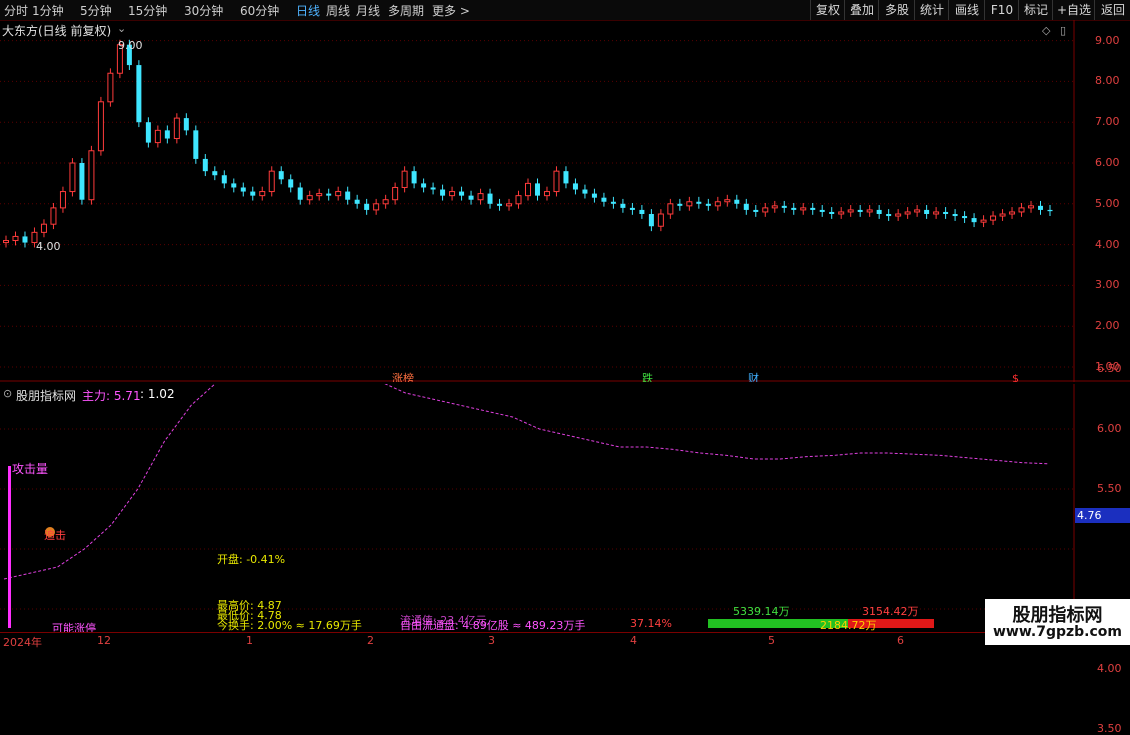 The image size is (1130, 735). Describe the element at coordinates (203, 10) in the screenshot. I see `period-tab-30min: 30分钟` at that location.